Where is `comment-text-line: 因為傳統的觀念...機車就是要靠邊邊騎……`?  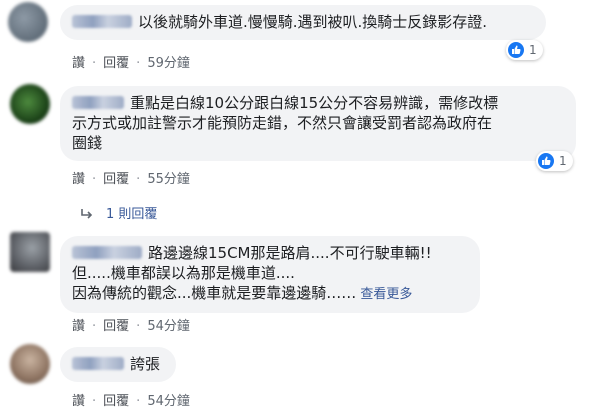
comment-text-line: 因為傳統的觀念...機車就是要靠邊邊騎…… is located at coordinates (214, 293).